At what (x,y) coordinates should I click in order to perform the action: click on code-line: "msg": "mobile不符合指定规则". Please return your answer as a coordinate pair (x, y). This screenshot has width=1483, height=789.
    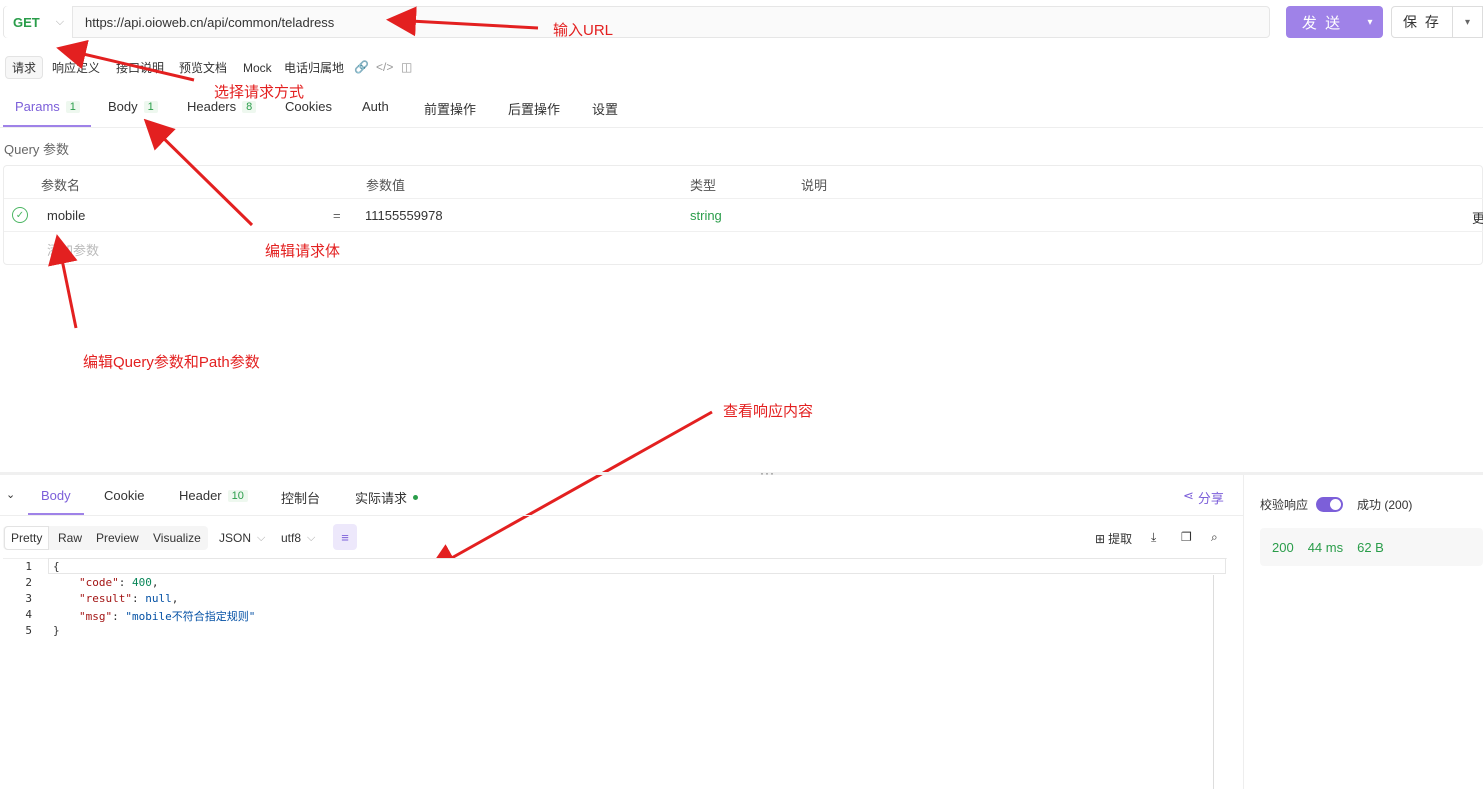
    Looking at the image, I should click on (167, 616).